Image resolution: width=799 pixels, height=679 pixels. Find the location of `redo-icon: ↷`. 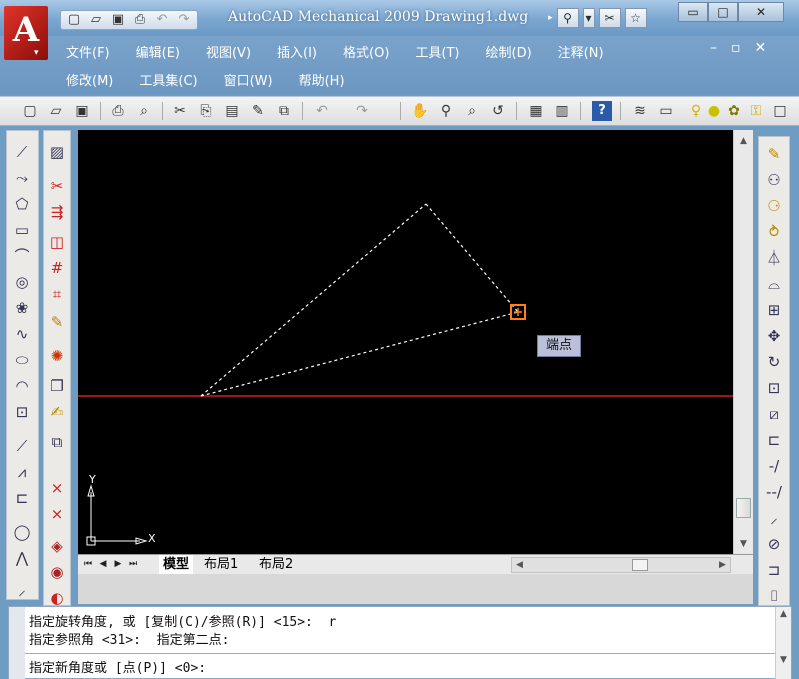

redo-icon: ↷ is located at coordinates (362, 111).